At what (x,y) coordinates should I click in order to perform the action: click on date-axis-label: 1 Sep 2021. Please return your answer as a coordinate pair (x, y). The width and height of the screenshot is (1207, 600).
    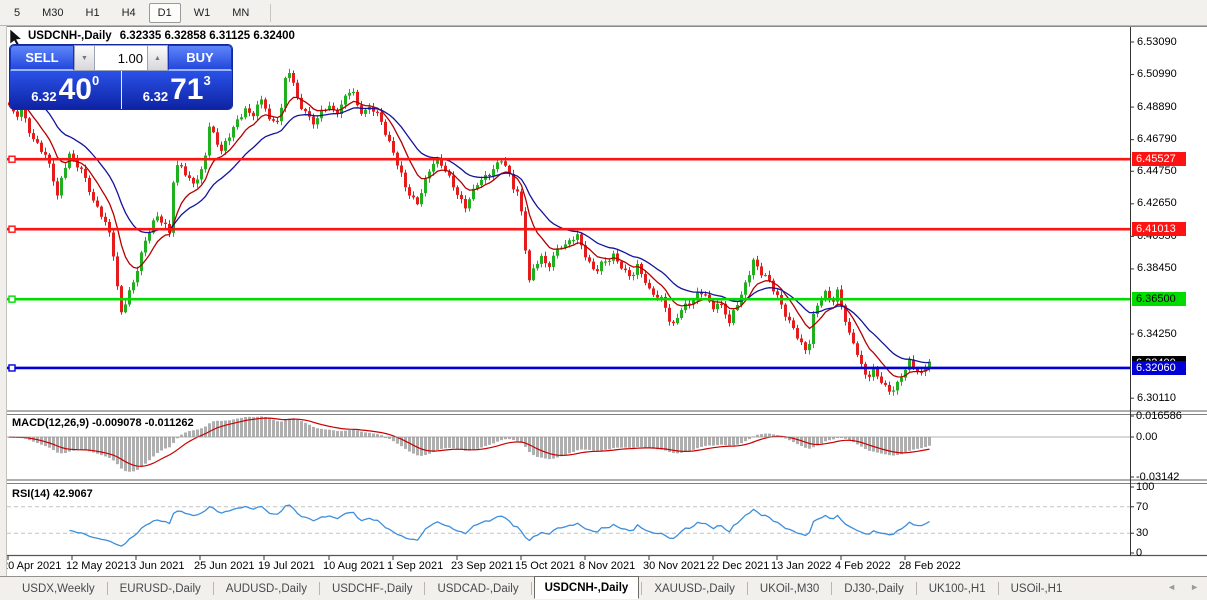
    Looking at the image, I should click on (415, 566).